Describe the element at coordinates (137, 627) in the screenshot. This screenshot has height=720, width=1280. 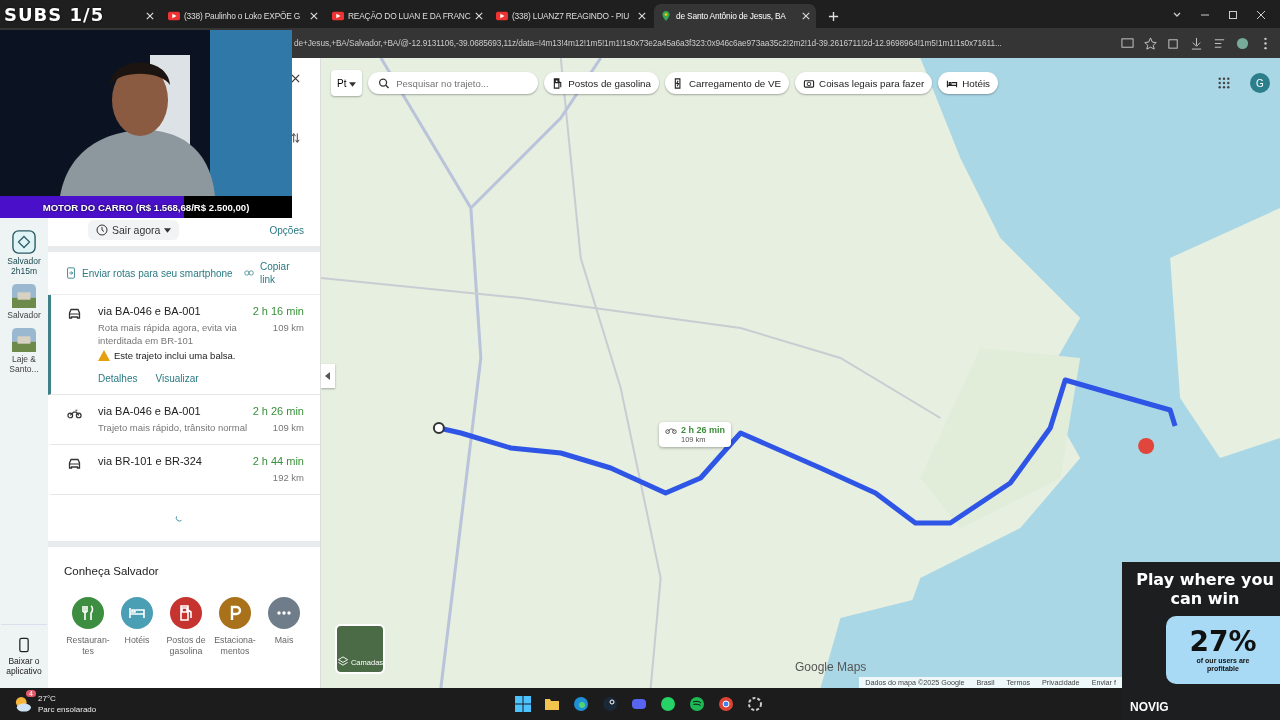
I see `category-button: Hotéis` at that location.